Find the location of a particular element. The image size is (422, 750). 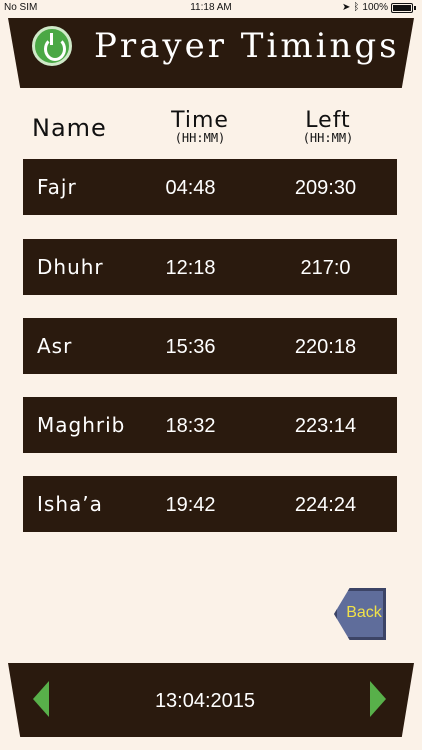

prayer-time: 04:48 is located at coordinates (190, 188).